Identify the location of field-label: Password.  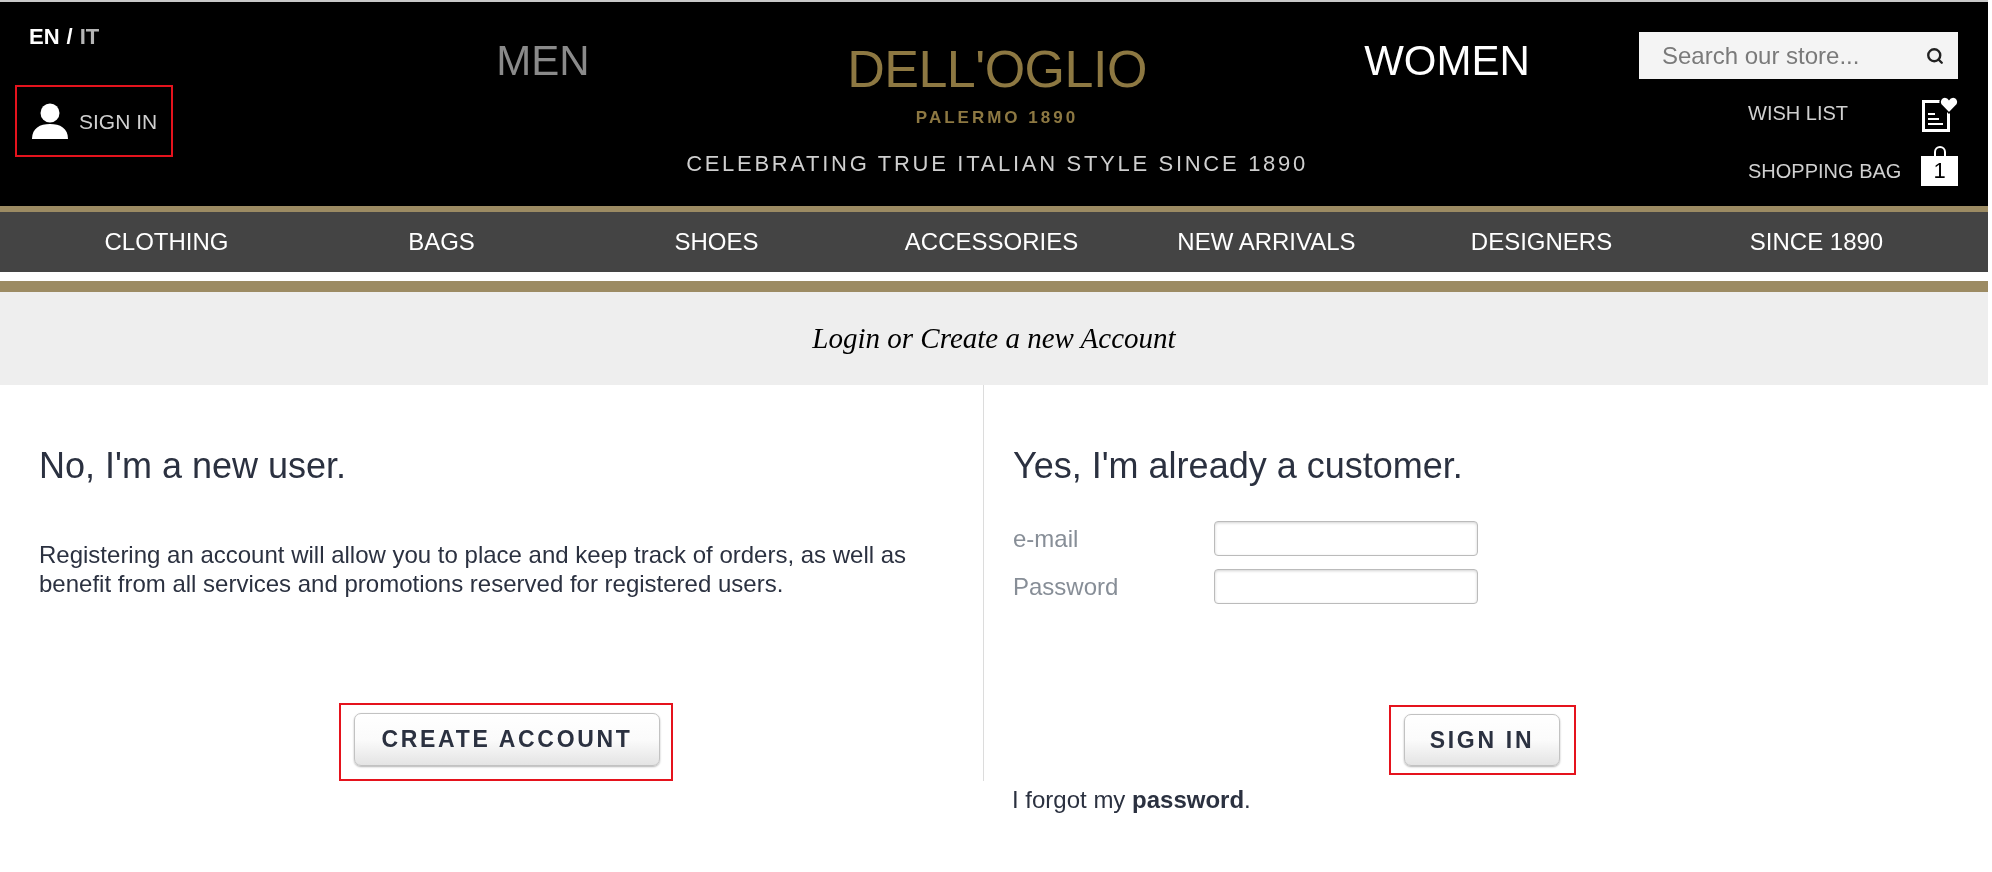
(1066, 586).